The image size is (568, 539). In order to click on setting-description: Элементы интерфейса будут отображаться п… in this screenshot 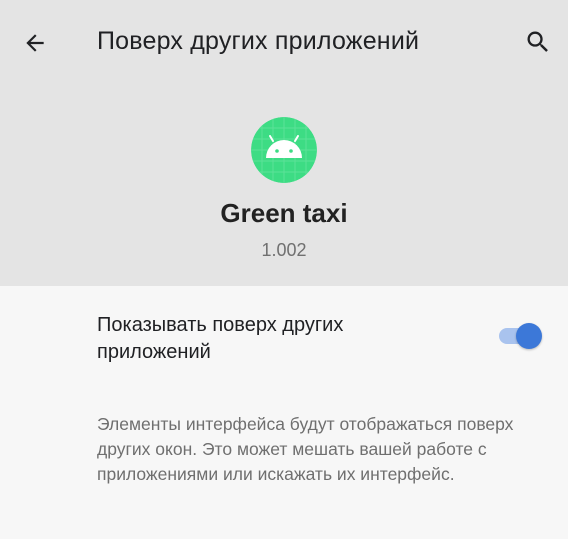, I will do `click(305, 449)`.